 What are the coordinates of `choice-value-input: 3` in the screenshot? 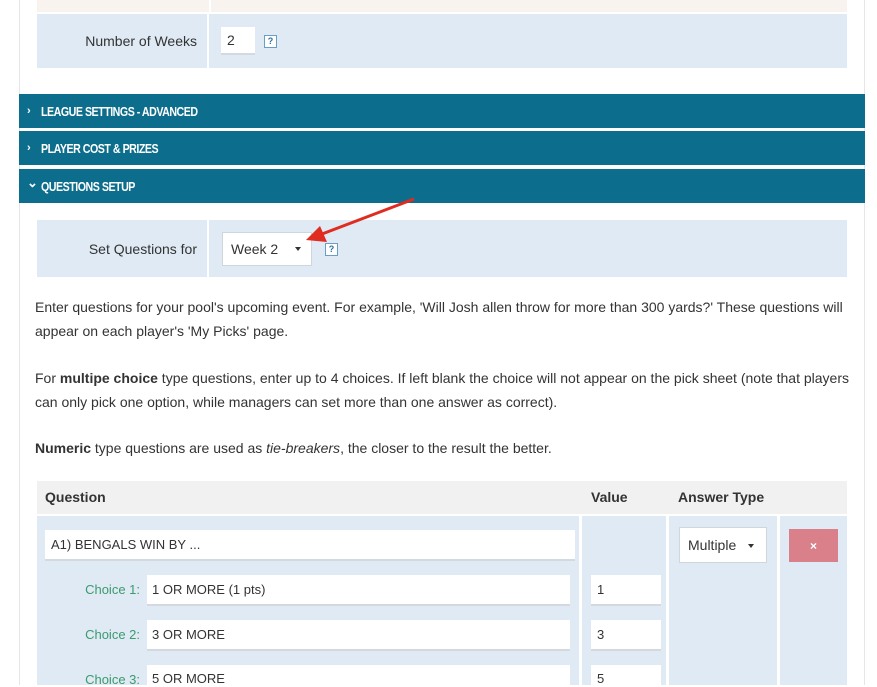 It's located at (626, 635).